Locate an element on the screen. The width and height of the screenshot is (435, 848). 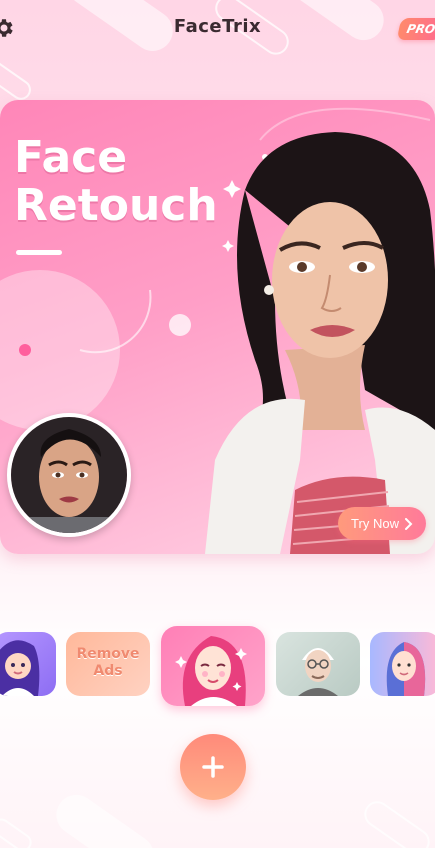
banner-title-line2: Retouch is located at coordinates (116, 205).